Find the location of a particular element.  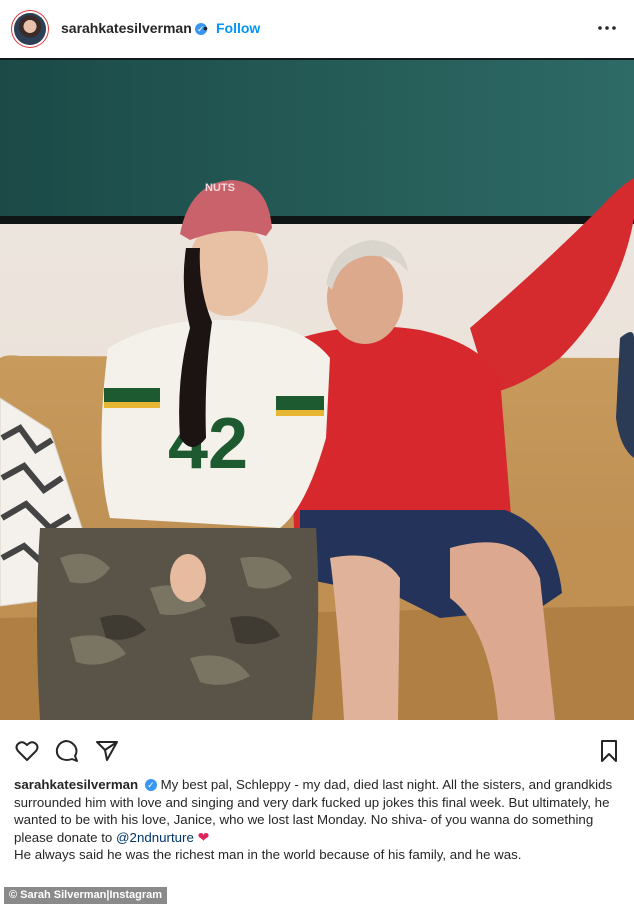

post-actions is located at coordinates (317, 748).